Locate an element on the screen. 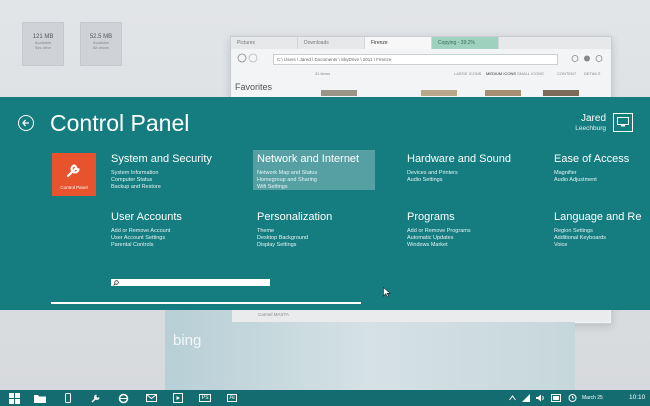 The width and height of the screenshot is (650, 406). link-backup-restore: Backup and Restore is located at coordinates (161, 187).